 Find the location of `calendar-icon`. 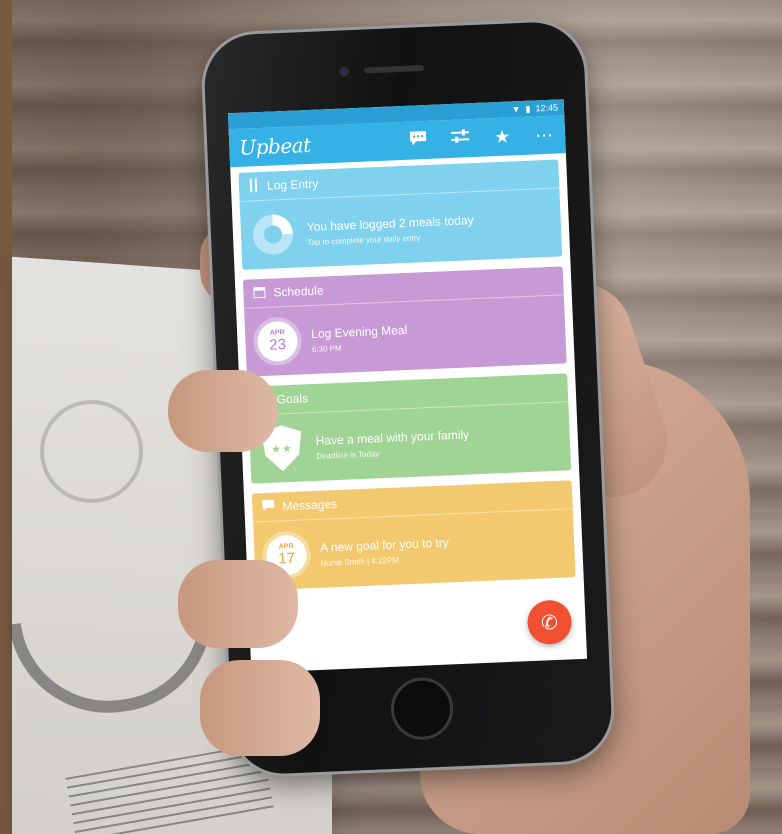

calendar-icon is located at coordinates (259, 292).